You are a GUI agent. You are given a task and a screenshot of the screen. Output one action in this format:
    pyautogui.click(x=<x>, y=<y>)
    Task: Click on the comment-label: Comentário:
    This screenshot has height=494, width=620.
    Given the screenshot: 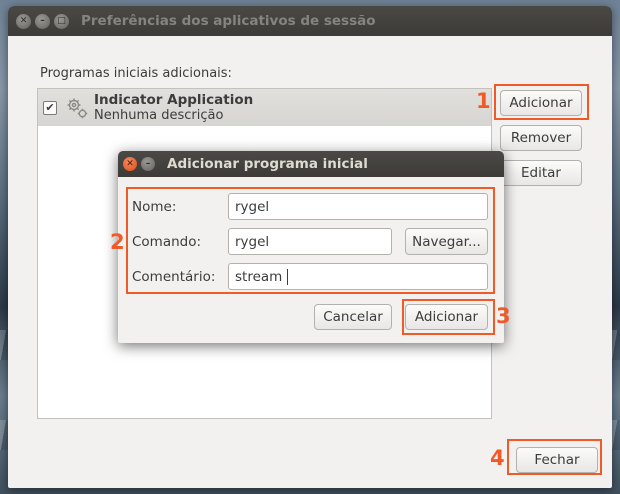 What is the action you would take?
    pyautogui.click(x=174, y=277)
    